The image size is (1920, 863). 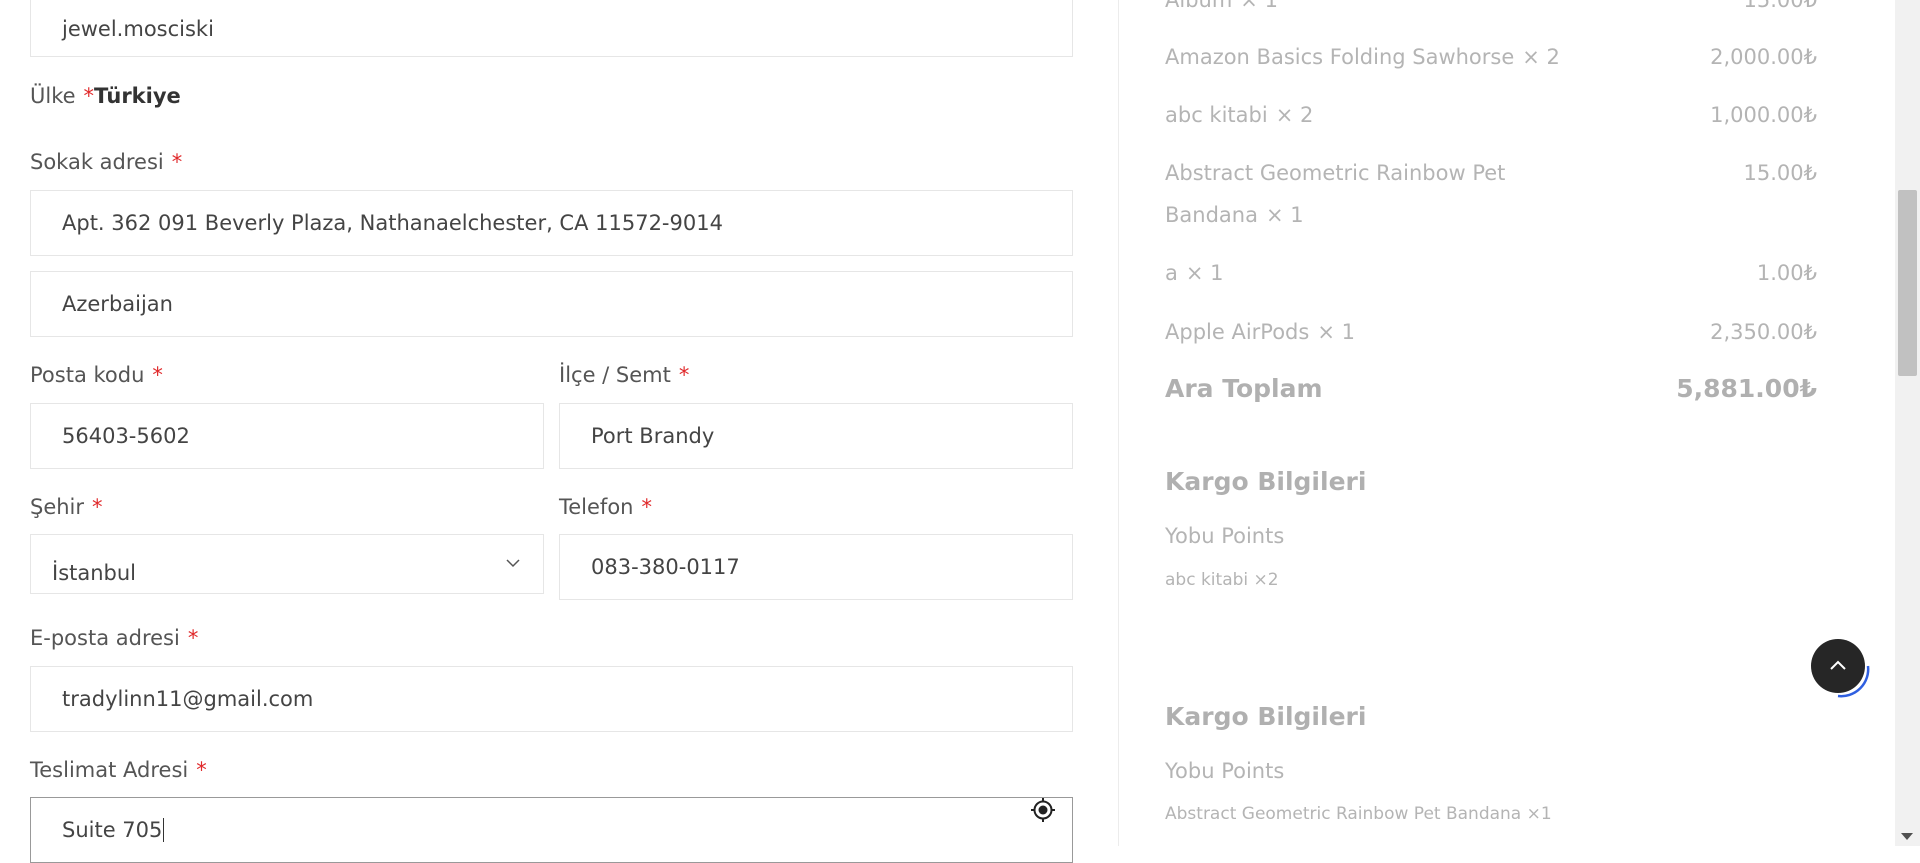 I want to click on country-row: Ülke *Türkiye, so click(x=105, y=96).